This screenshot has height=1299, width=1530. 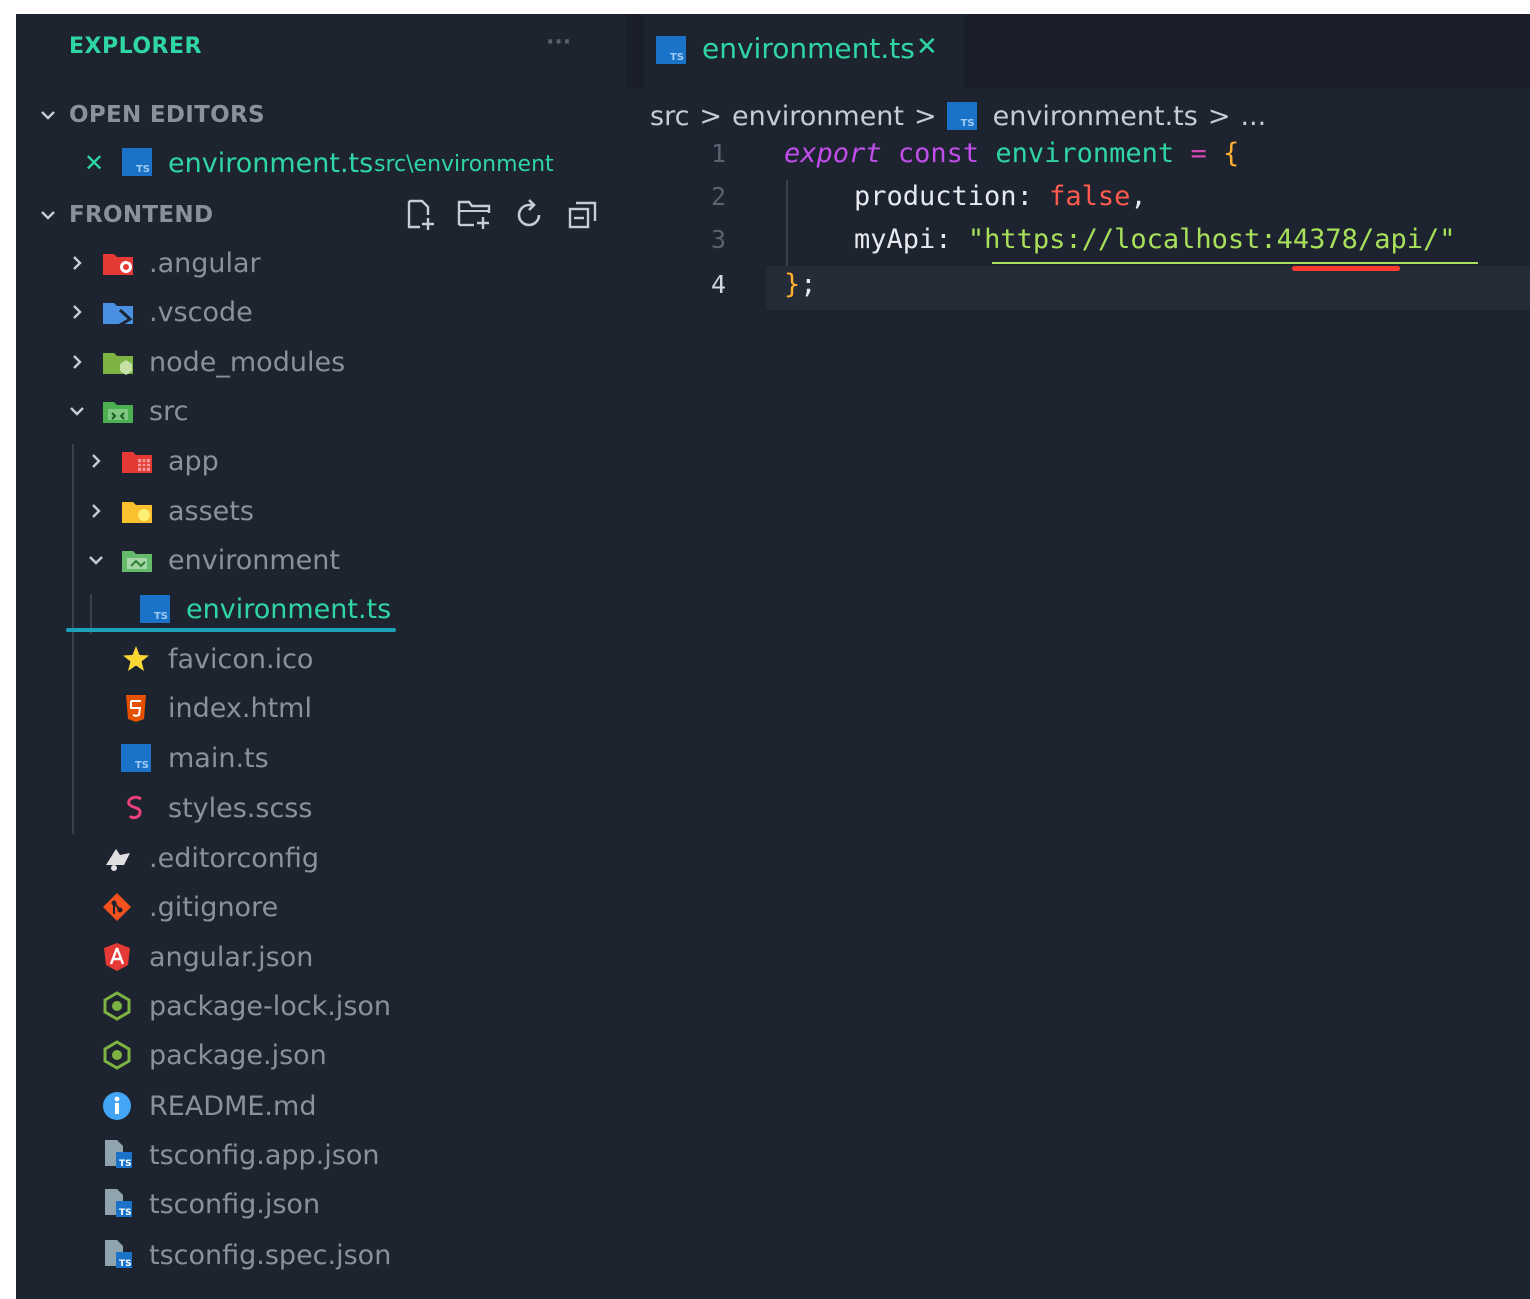 What do you see at coordinates (289, 609) in the screenshot?
I see `tree-item-label: environment.ts` at bounding box center [289, 609].